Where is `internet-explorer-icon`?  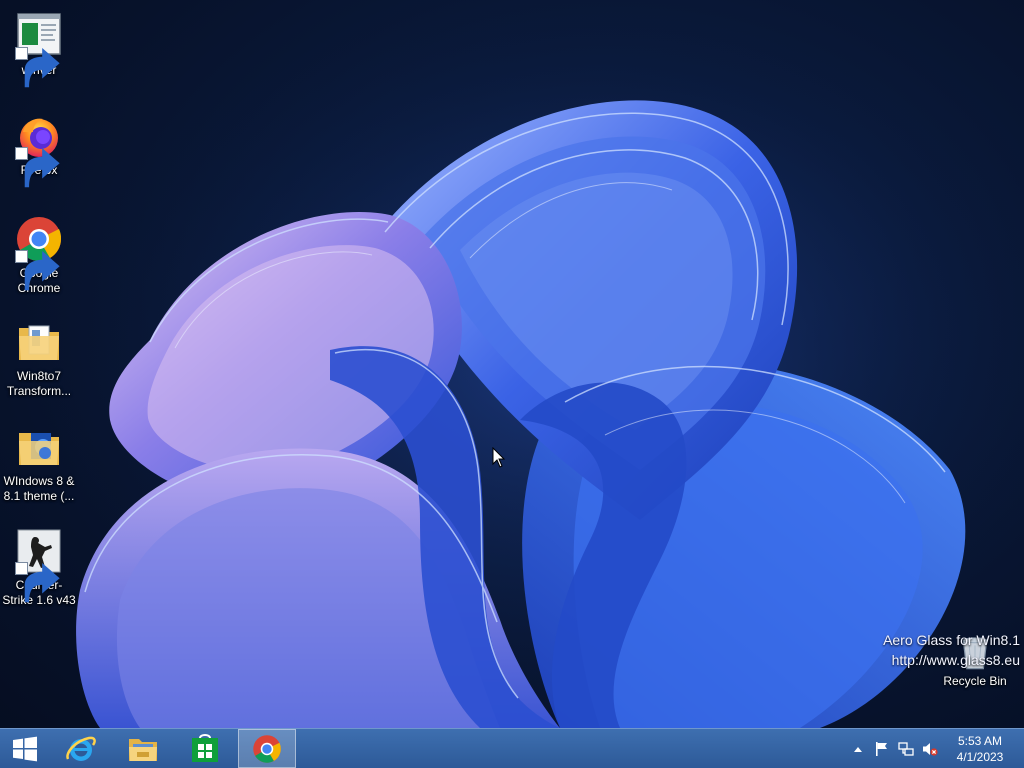 internet-explorer-icon is located at coordinates (81, 748).